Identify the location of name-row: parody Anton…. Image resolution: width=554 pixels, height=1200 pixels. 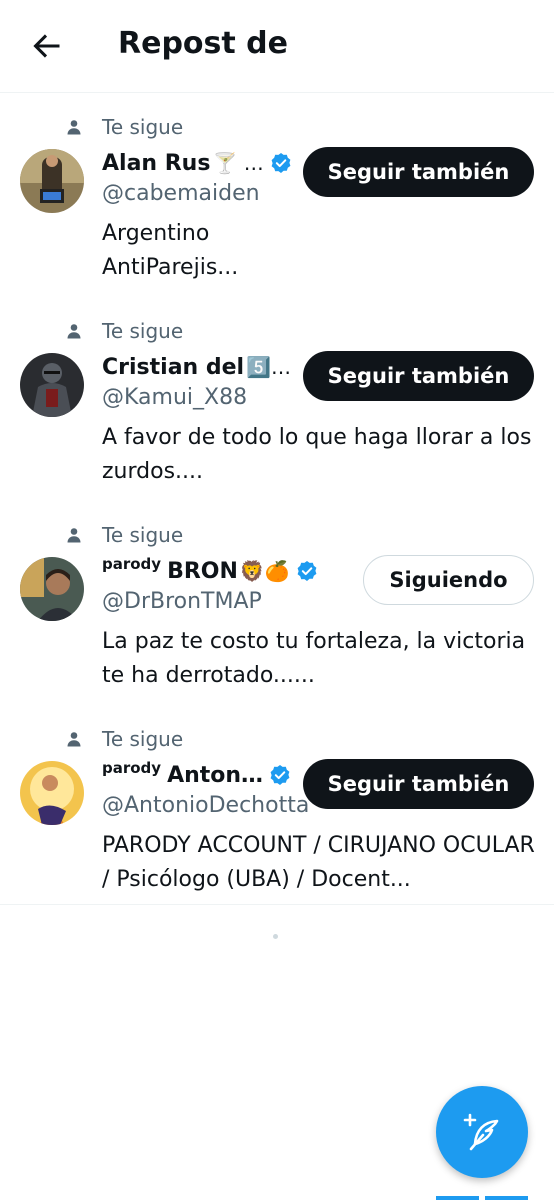
(196, 775).